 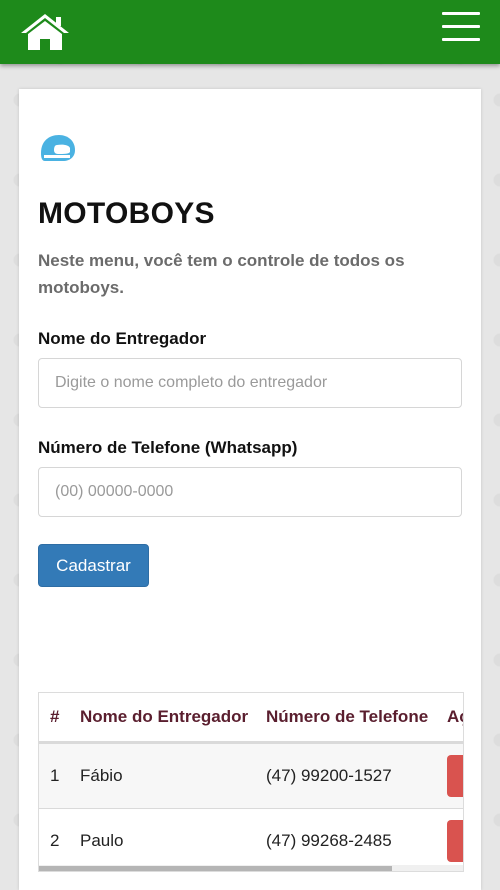 What do you see at coordinates (45, 32) in the screenshot?
I see `home-icon` at bounding box center [45, 32].